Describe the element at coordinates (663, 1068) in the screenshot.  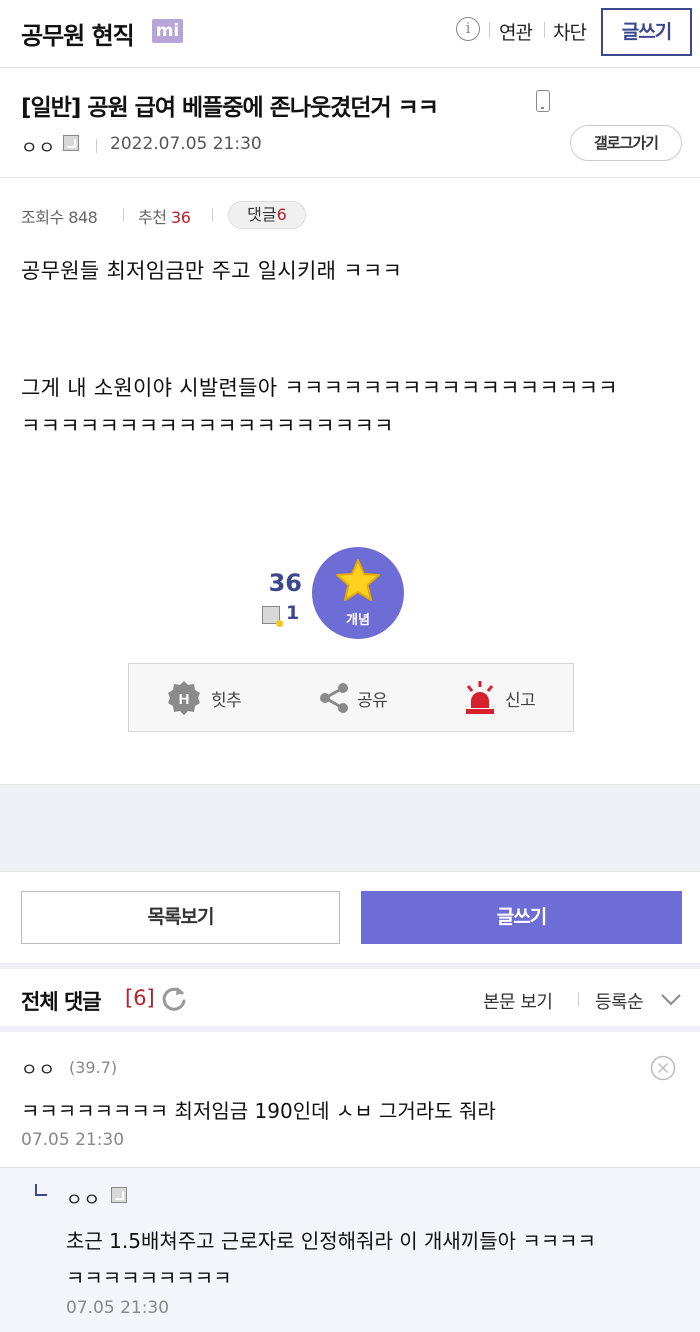
I see `delete-icon` at that location.